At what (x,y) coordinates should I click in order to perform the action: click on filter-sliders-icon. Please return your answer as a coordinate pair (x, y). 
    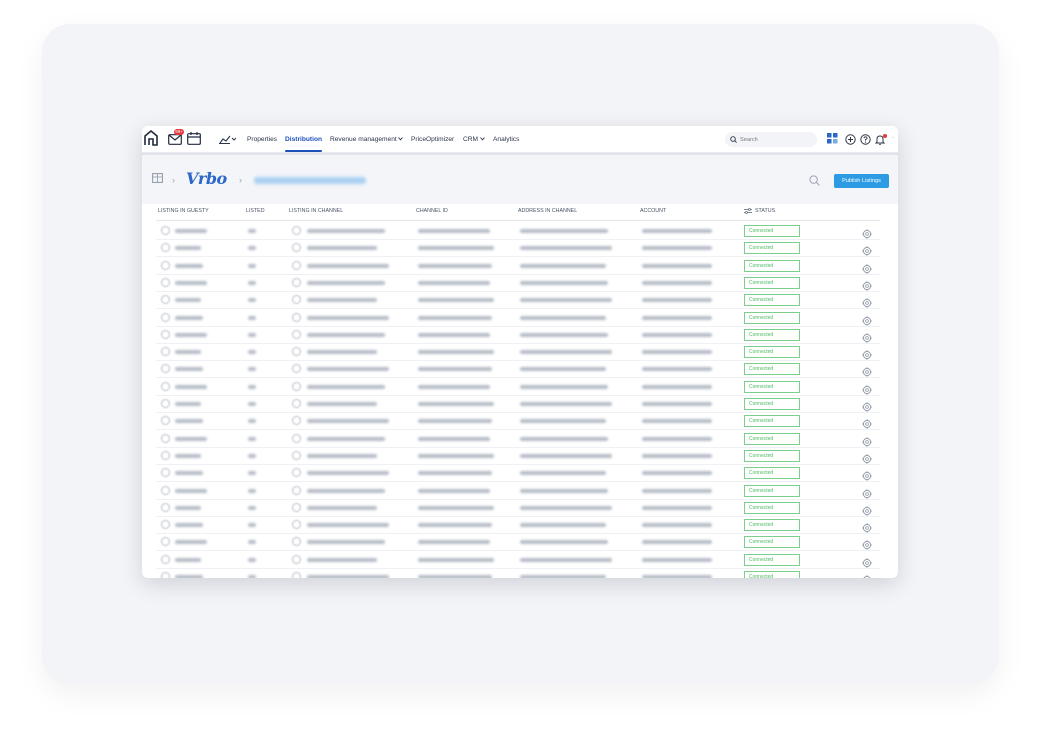
    Looking at the image, I should click on (748, 211).